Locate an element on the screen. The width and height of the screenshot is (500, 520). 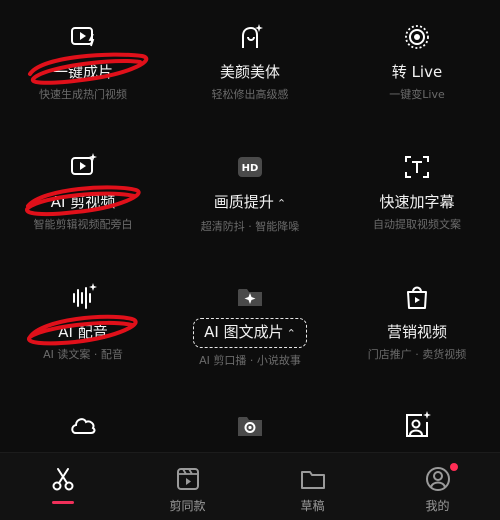
bottom-tab-bar: 剪同款 草稿 我的 is located at coordinates (250, 486).